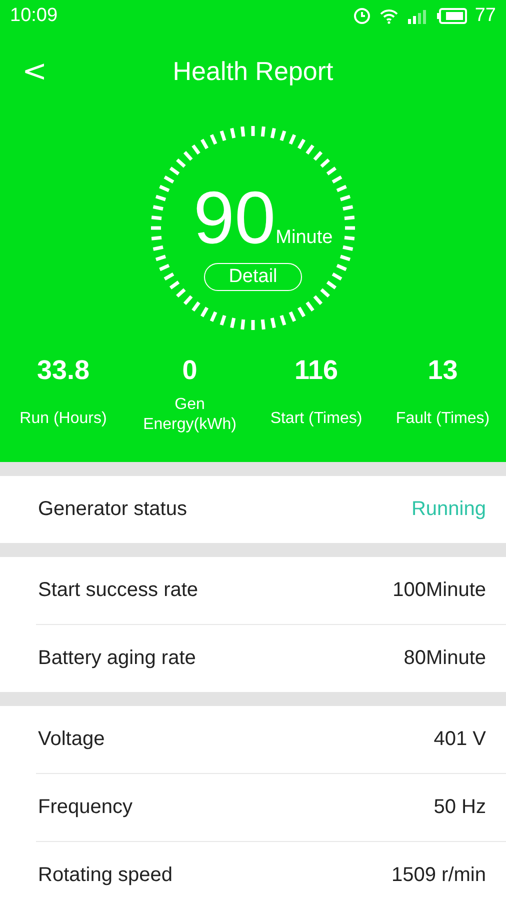 Image resolution: width=506 pixels, height=900 pixels. What do you see at coordinates (443, 371) in the screenshot?
I see `stat-value: 13` at bounding box center [443, 371].